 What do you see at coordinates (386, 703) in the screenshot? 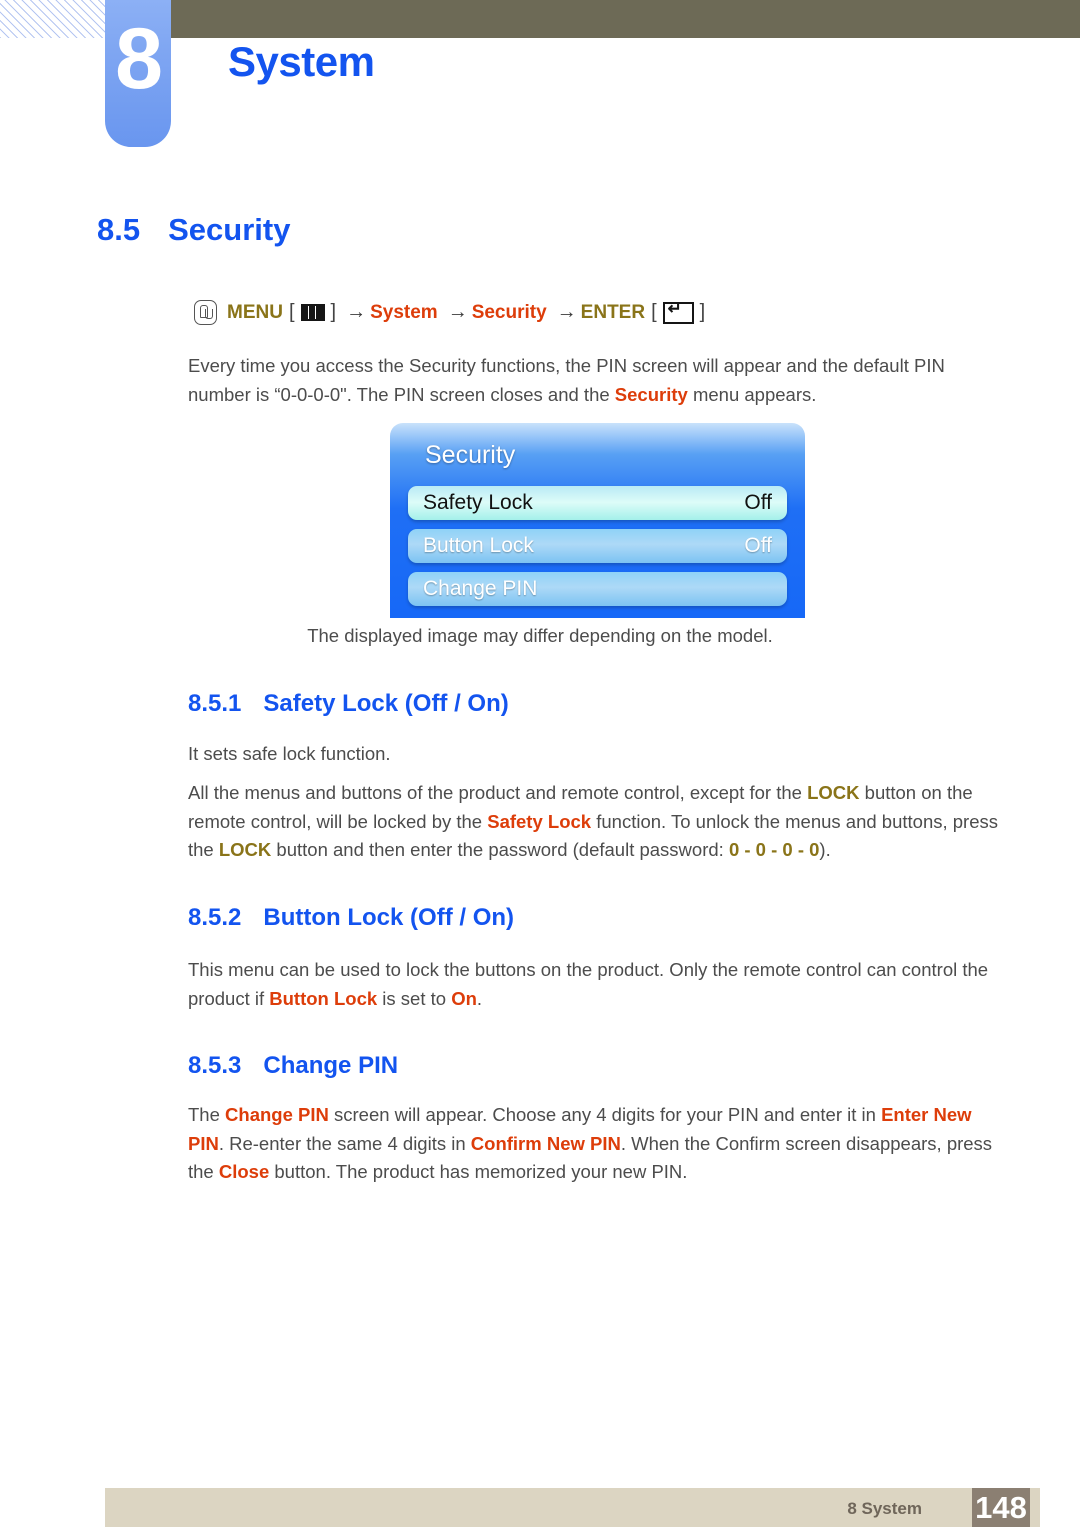
I see `subsection-title: Safety Lock (Off / On)` at bounding box center [386, 703].